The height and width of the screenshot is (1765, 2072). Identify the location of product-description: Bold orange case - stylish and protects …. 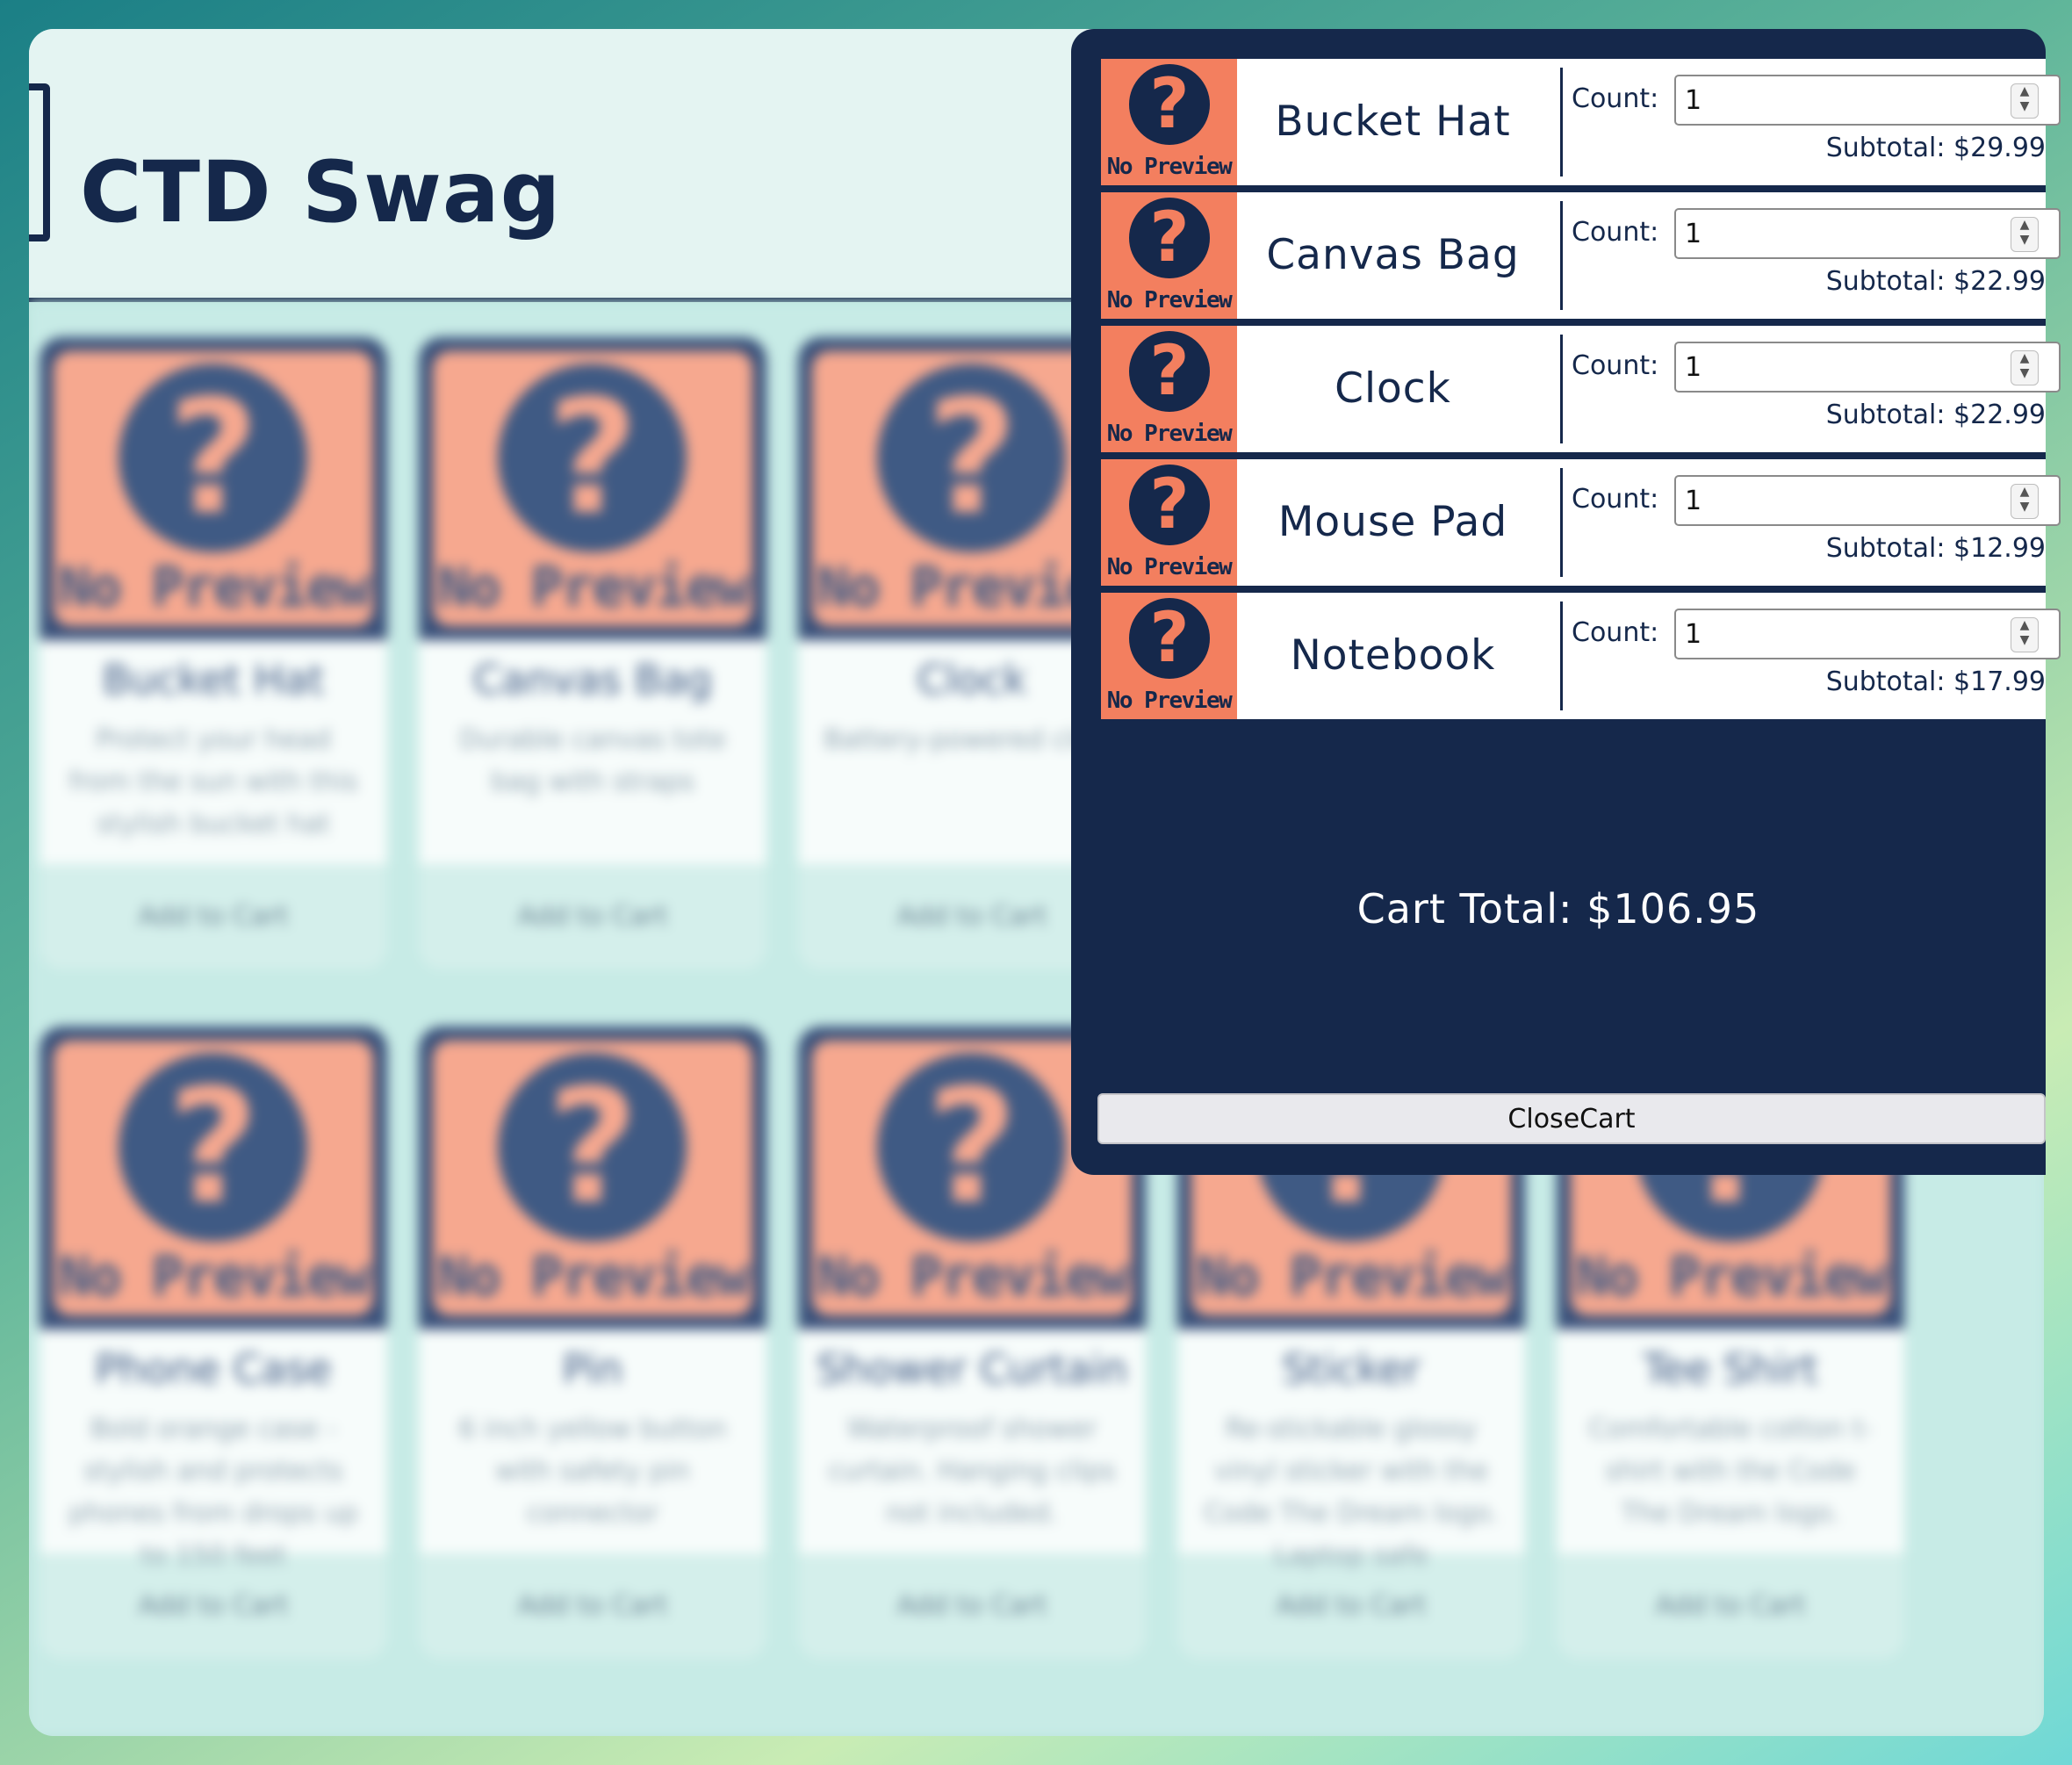
(213, 1492).